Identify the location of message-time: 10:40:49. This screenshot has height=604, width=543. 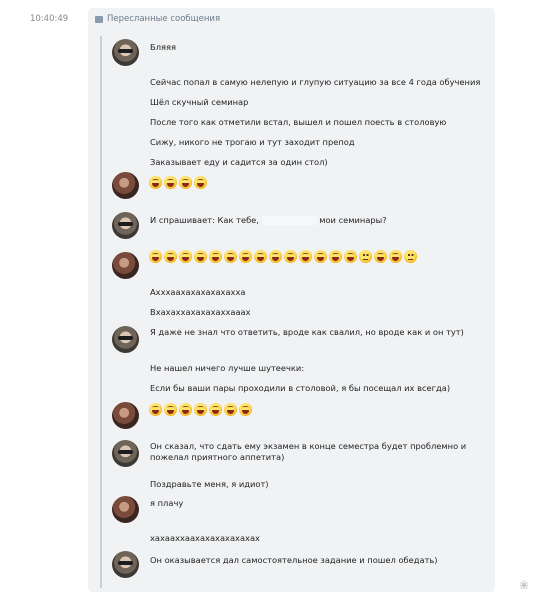
(49, 19).